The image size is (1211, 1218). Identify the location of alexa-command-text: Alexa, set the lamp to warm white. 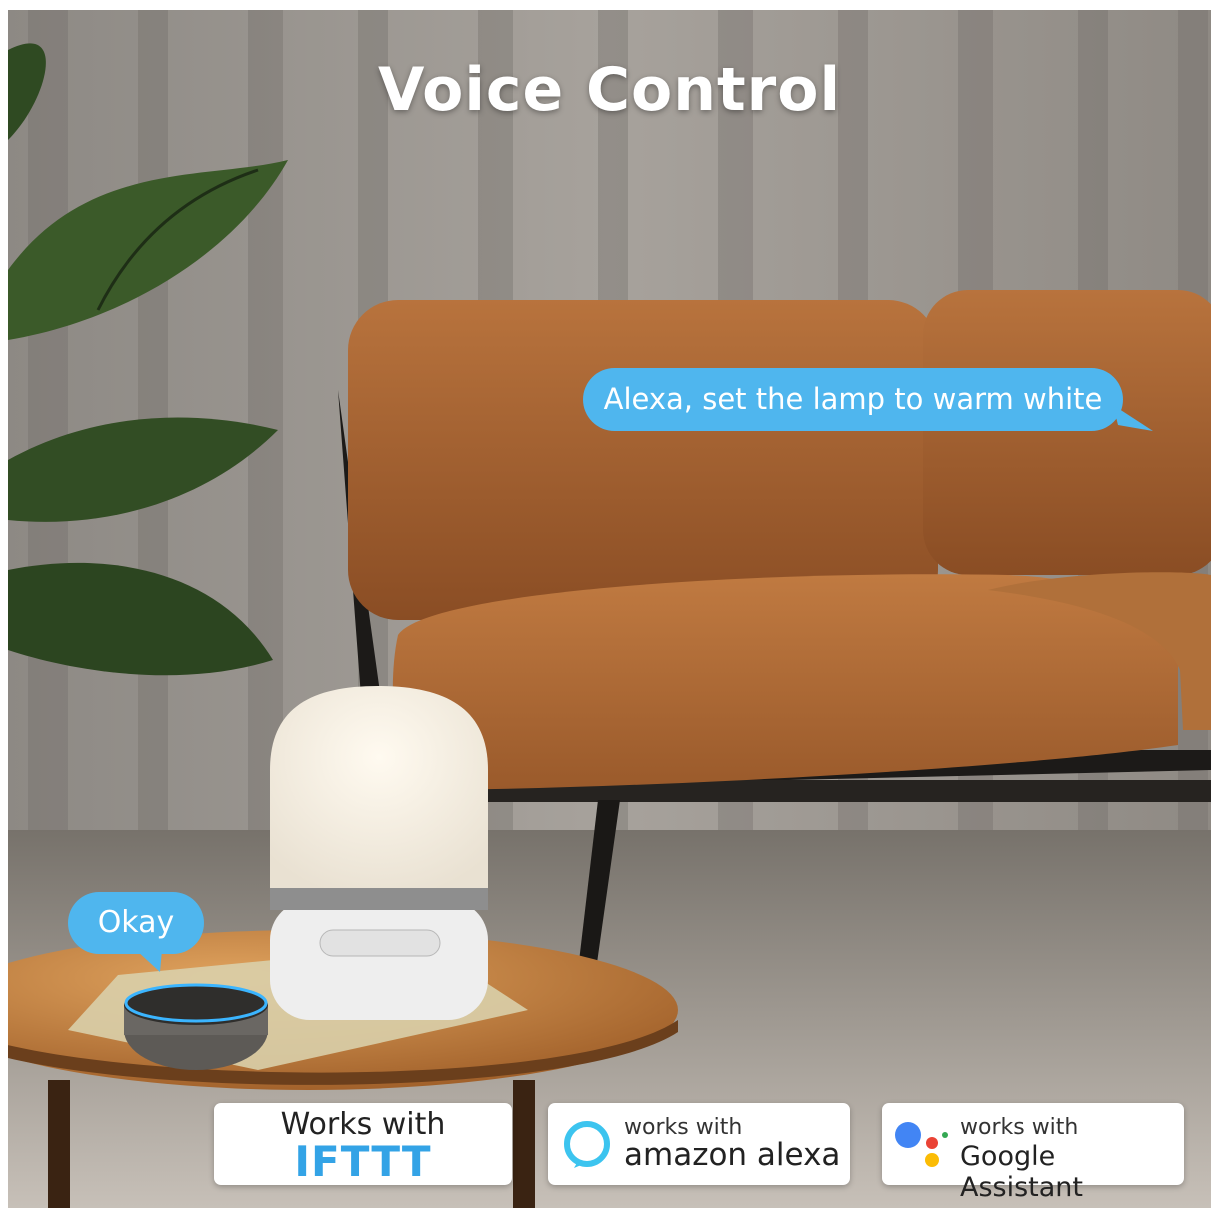
(853, 399).